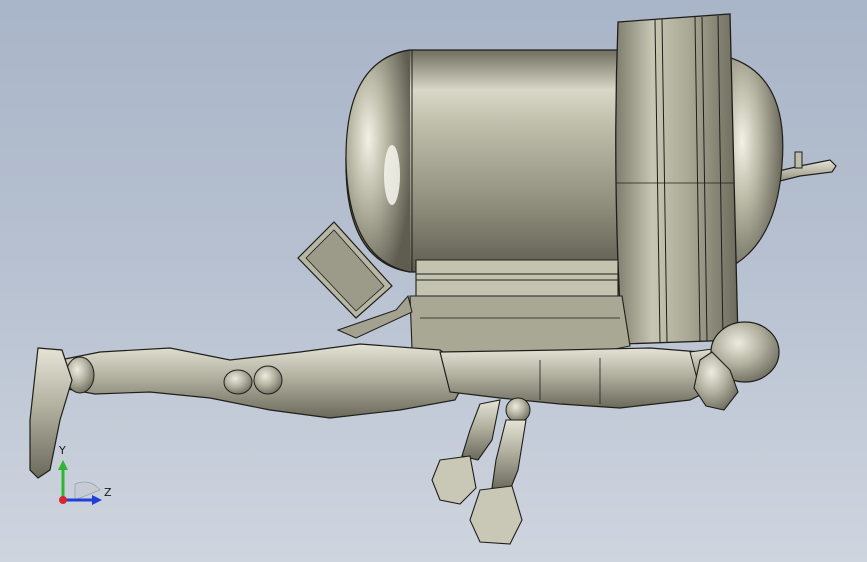 The width and height of the screenshot is (867, 562). Describe the element at coordinates (108, 492) in the screenshot. I see `triad-z-label: Z` at that location.